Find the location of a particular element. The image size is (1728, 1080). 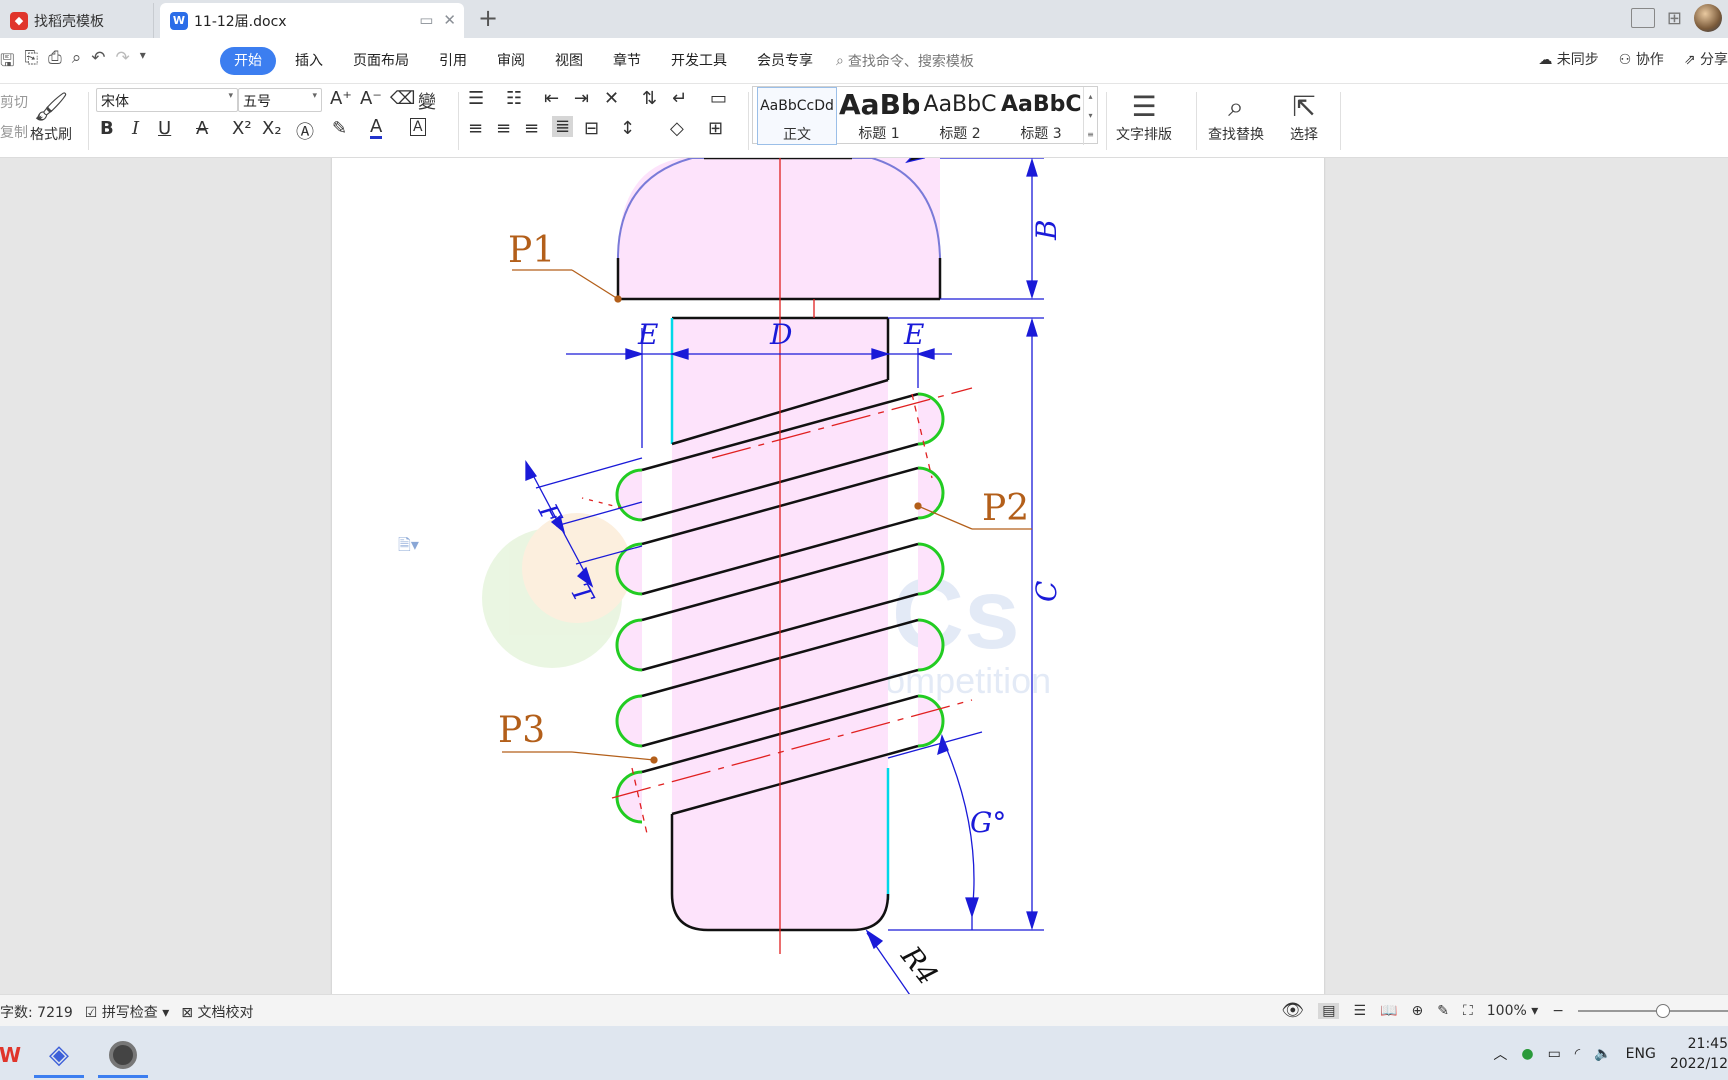

word-count: 字数: 7219 is located at coordinates (36, 1012).